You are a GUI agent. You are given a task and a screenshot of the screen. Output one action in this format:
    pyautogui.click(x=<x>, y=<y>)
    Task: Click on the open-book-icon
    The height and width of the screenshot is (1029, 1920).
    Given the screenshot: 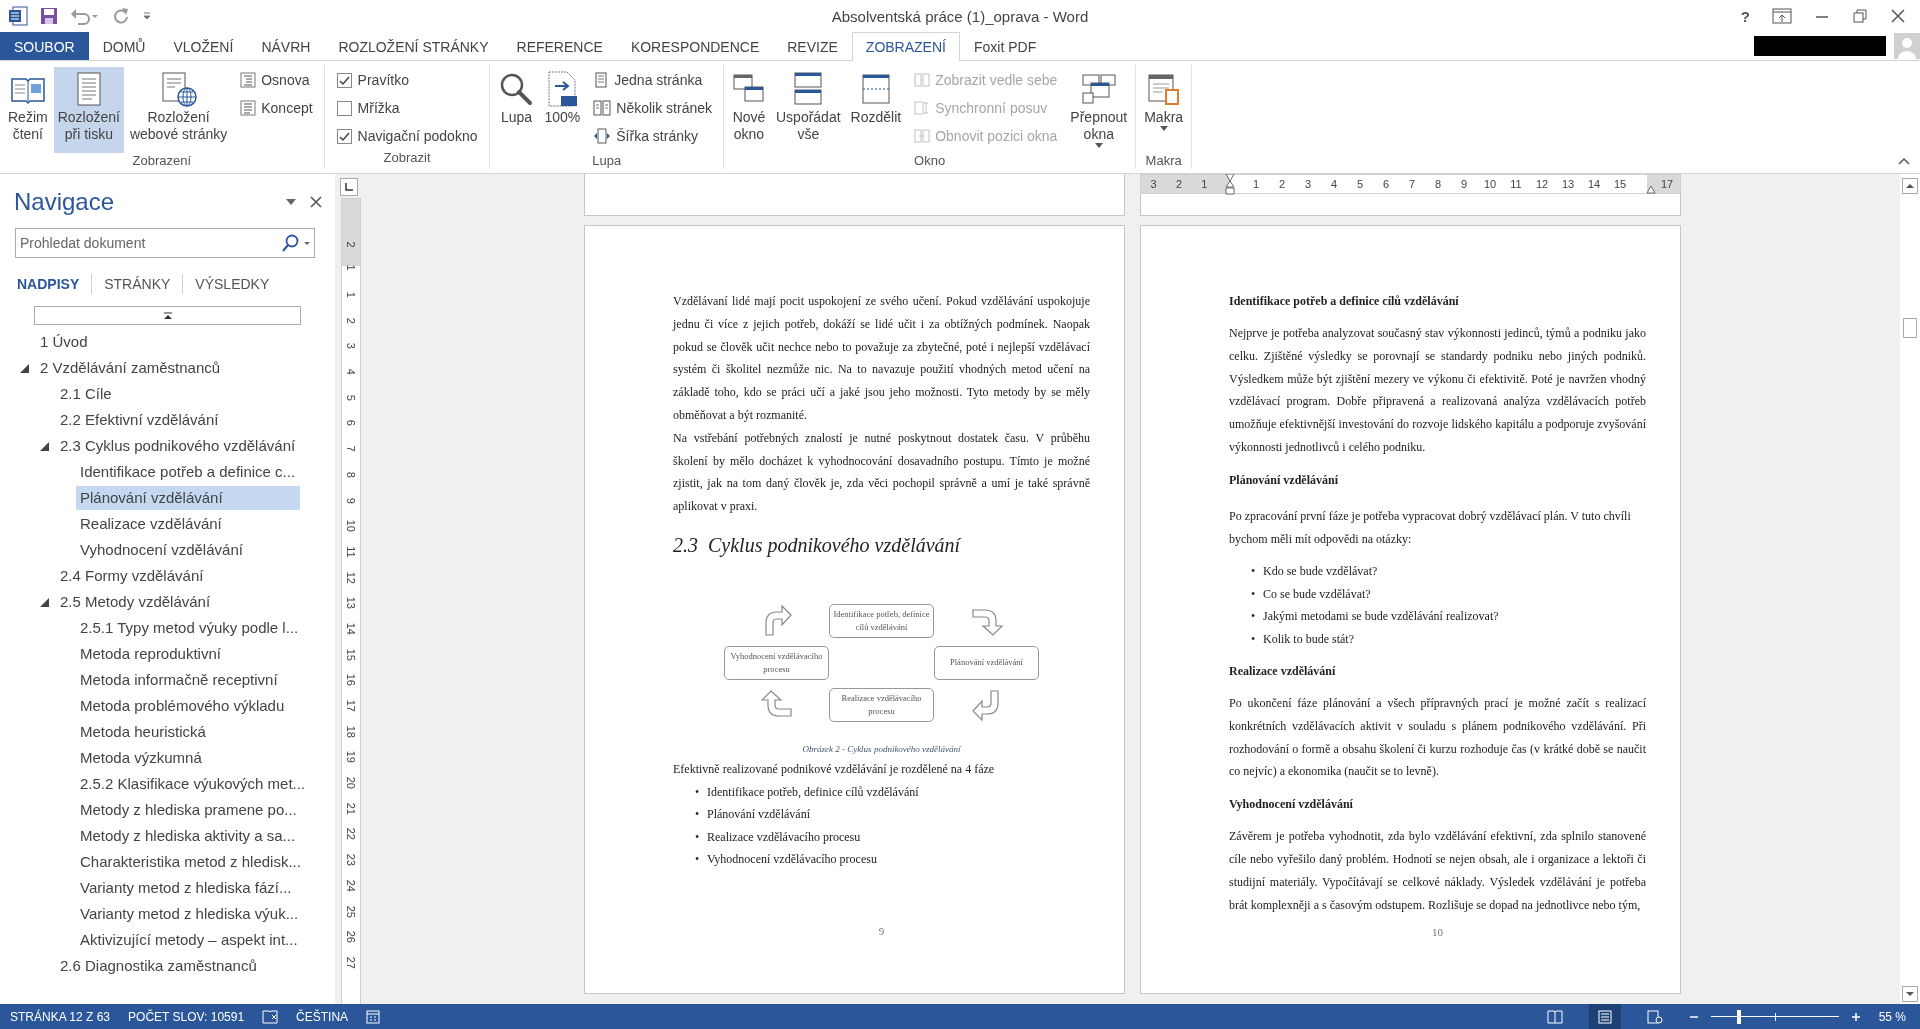 What is the action you would take?
    pyautogui.click(x=1554, y=1016)
    